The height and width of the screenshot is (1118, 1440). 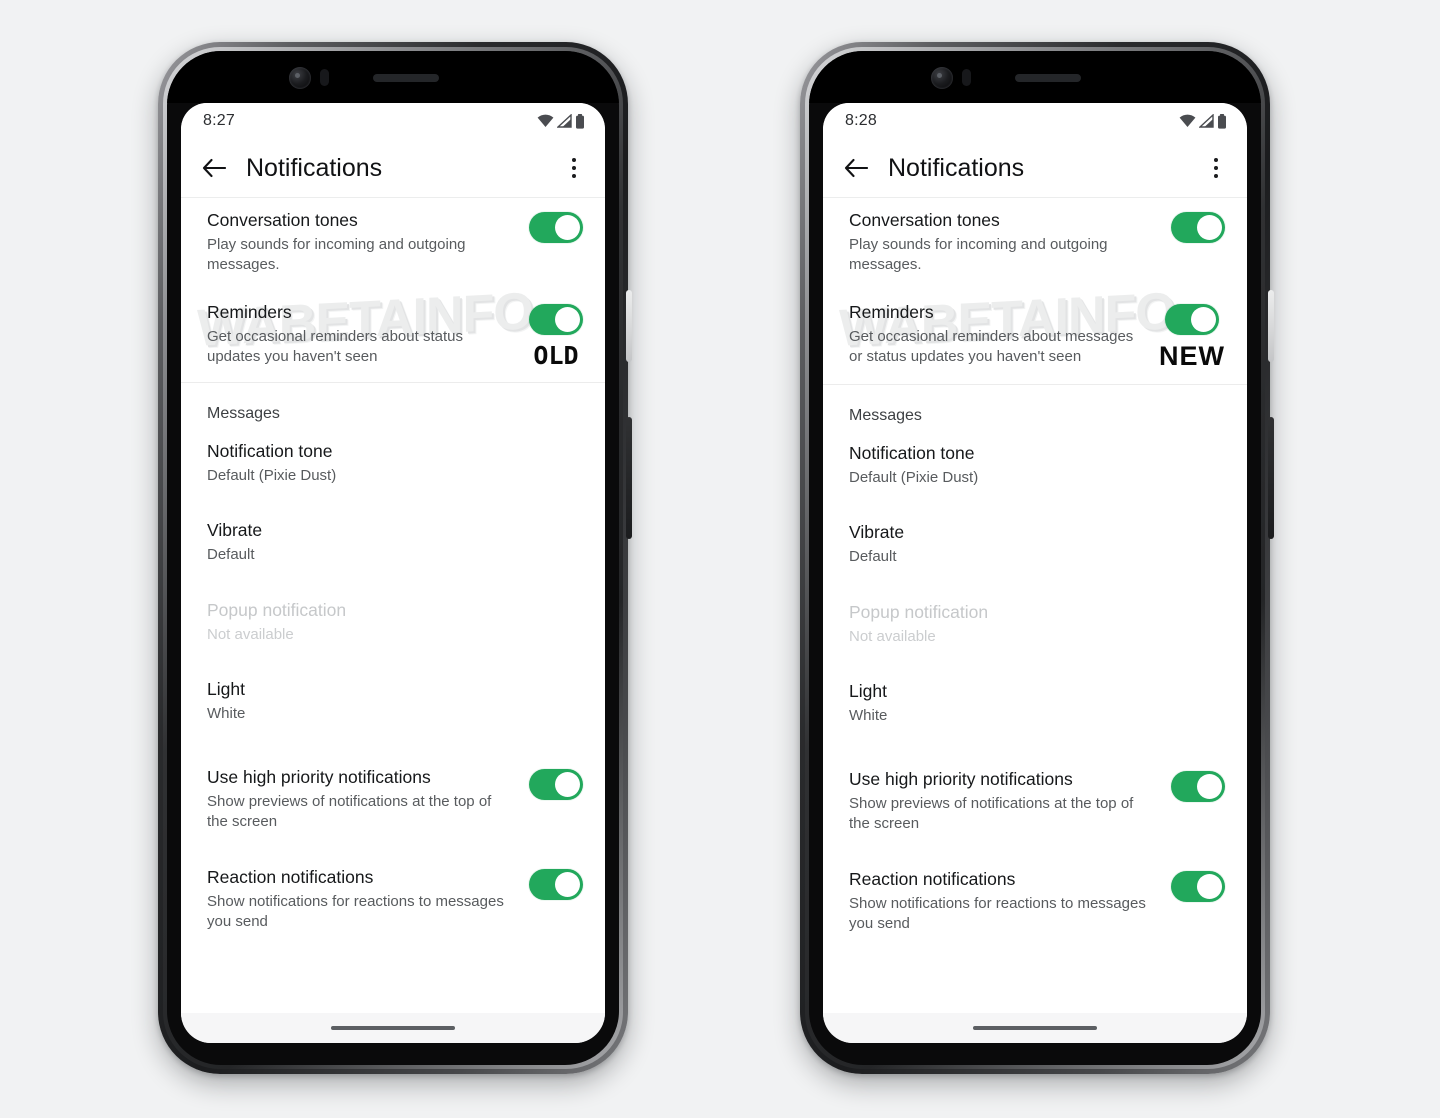 I want to click on variant-badge: OLD, so click(x=556, y=355).